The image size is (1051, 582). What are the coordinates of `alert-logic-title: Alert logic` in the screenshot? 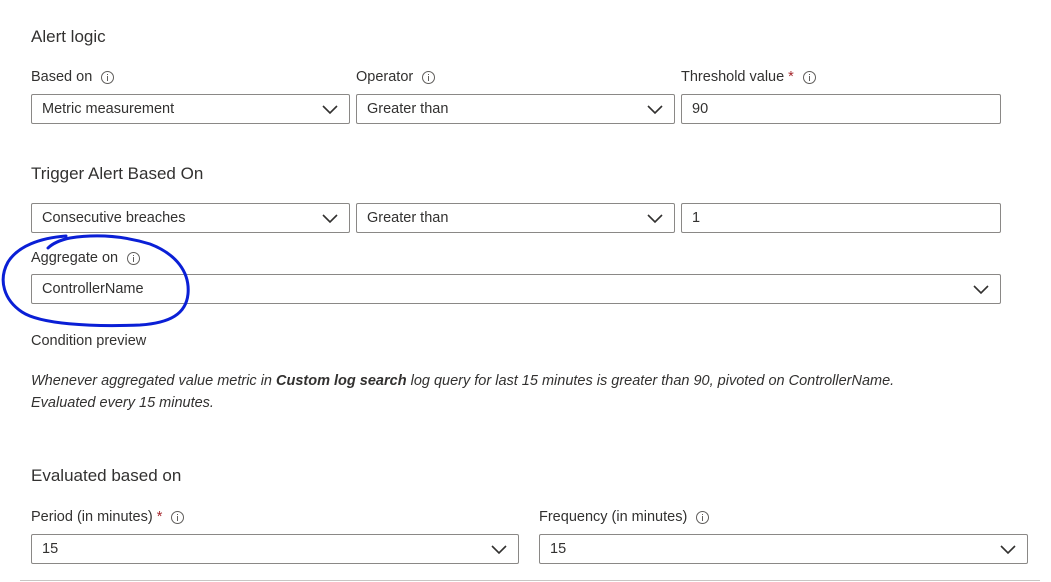 It's located at (68, 36).